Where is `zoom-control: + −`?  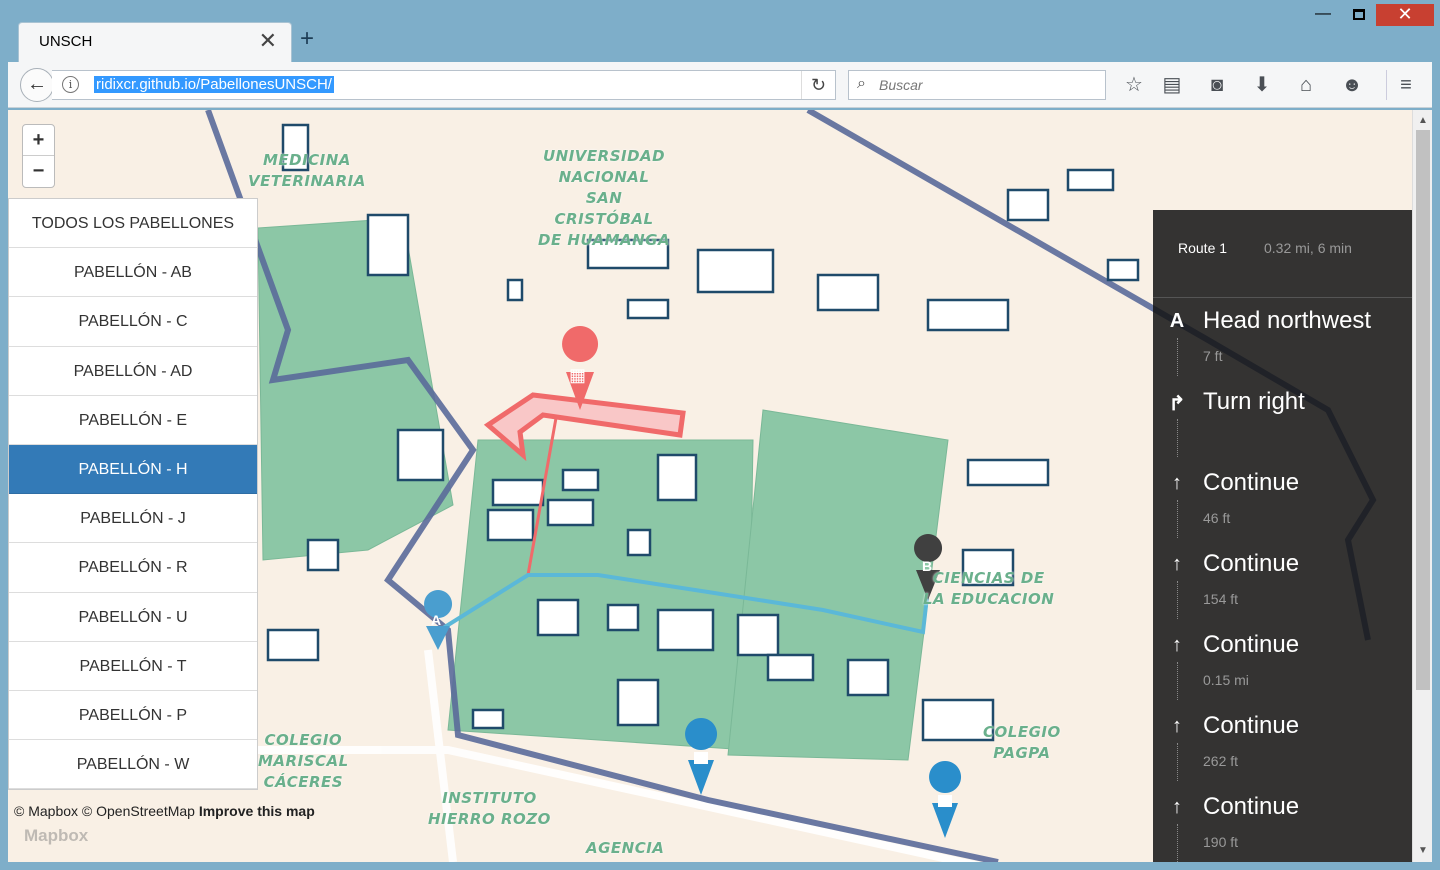
zoom-control: + − is located at coordinates (38, 156).